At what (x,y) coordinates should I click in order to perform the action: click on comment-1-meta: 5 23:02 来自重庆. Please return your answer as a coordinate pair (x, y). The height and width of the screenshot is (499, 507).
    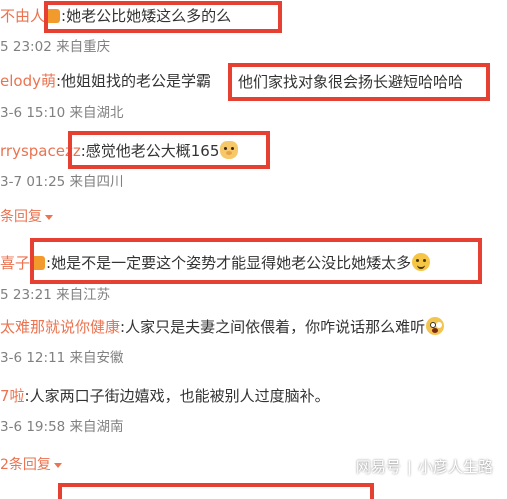
    Looking at the image, I should click on (55, 47).